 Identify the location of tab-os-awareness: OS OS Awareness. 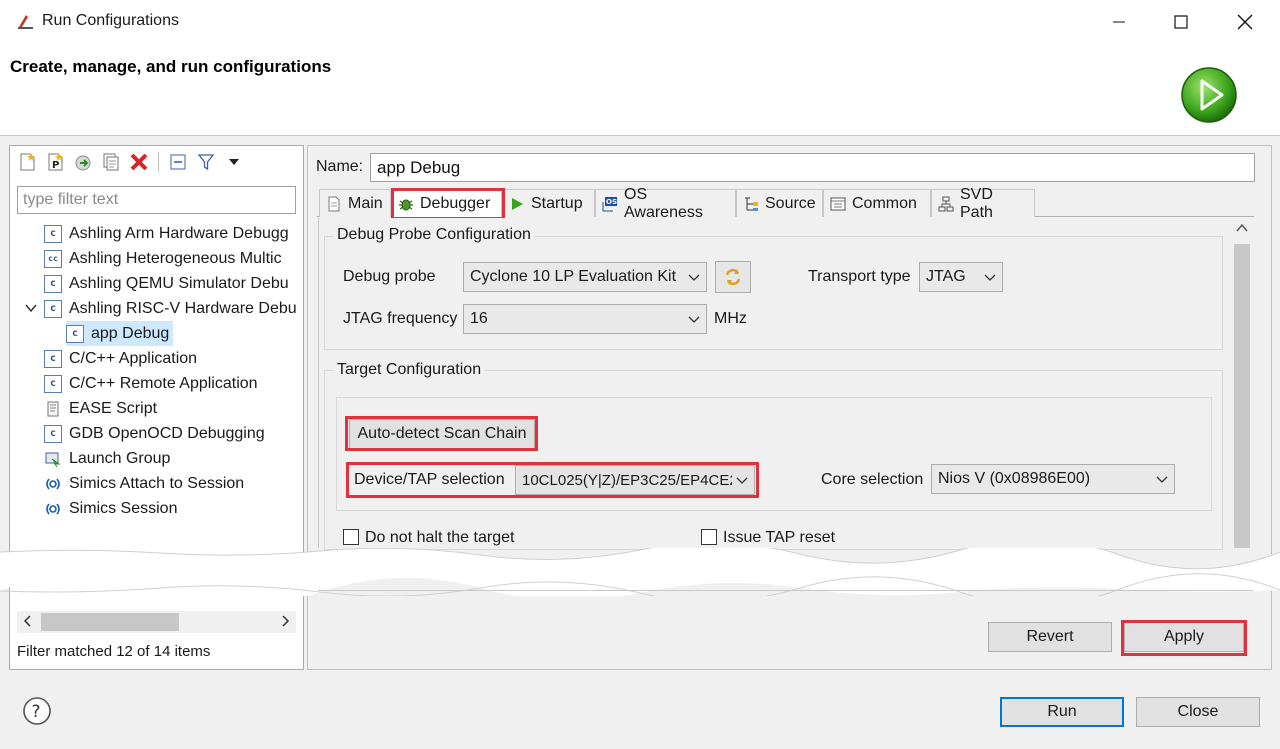
(665, 203).